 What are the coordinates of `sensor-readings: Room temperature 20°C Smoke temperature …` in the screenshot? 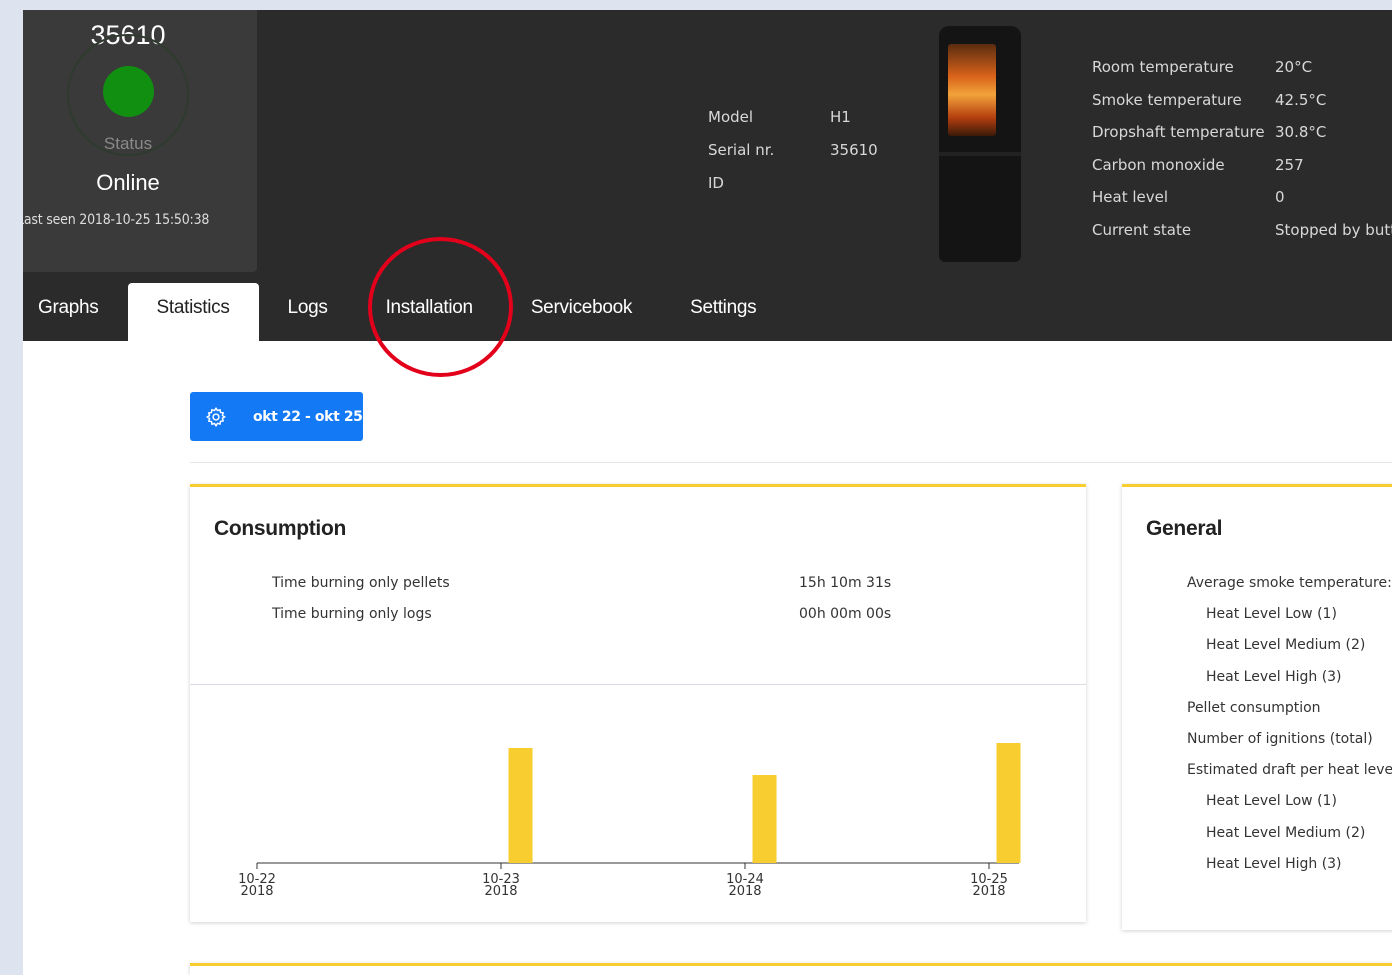 It's located at (1242, 156).